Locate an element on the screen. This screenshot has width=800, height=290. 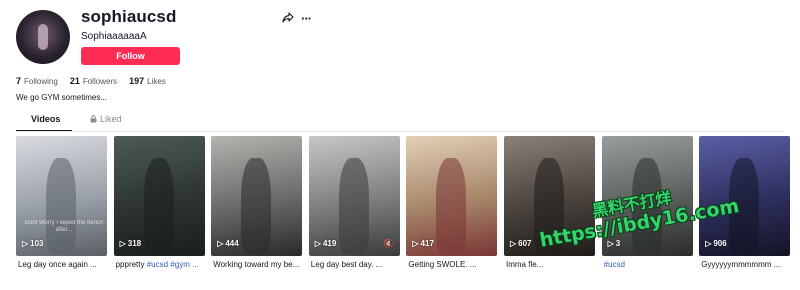
tab-liked: Liked is located at coordinates (106, 119).